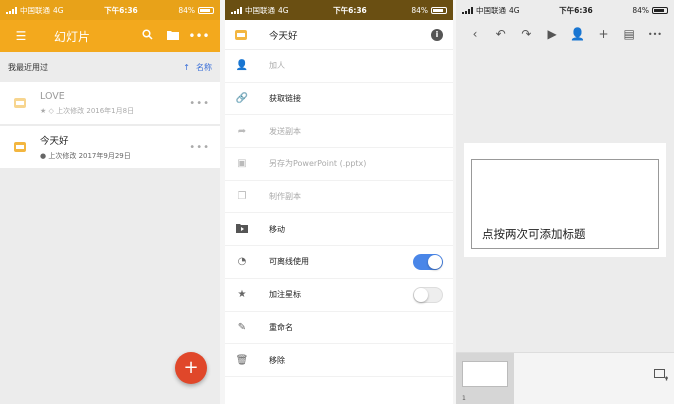 This screenshot has width=674, height=404. What do you see at coordinates (485, 374) in the screenshot?
I see `slide-thumbnail-image` at bounding box center [485, 374].